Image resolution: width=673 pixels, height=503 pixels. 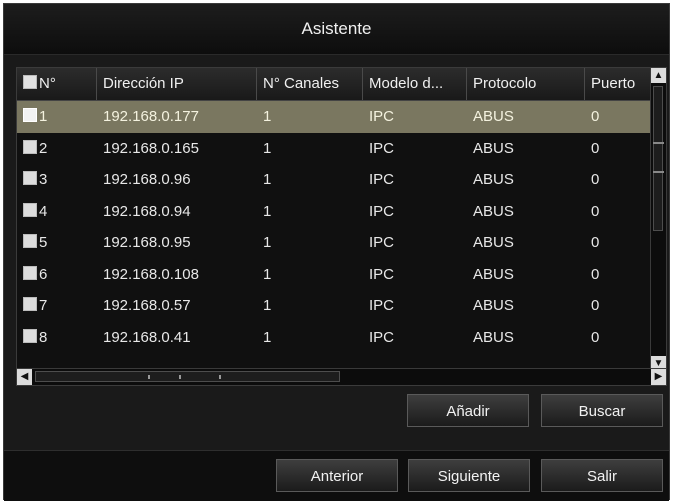 What do you see at coordinates (526, 84) in the screenshot?
I see `column-header-protocol: Protocolo` at bounding box center [526, 84].